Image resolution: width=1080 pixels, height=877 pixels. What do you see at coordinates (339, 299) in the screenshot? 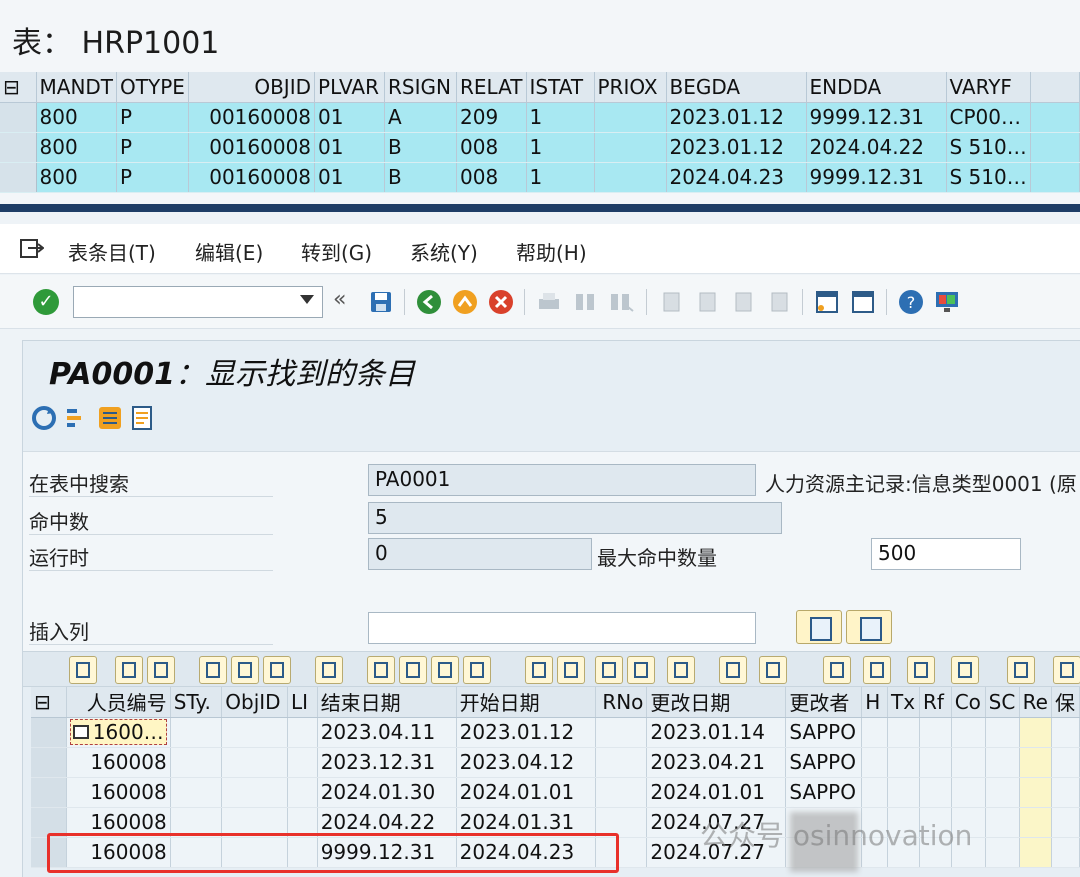
I see `collapse-icon: «` at bounding box center [339, 299].